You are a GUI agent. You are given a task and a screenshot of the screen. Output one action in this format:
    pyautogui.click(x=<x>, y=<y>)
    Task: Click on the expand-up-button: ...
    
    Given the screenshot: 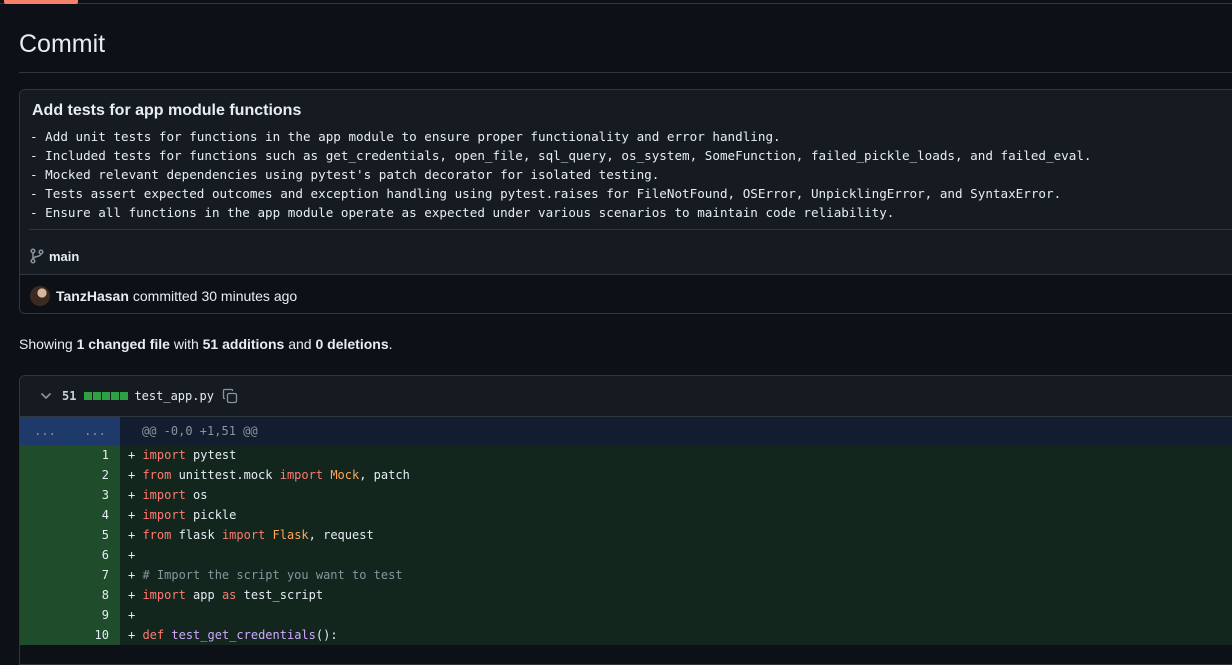 What is the action you would take?
    pyautogui.click(x=45, y=431)
    